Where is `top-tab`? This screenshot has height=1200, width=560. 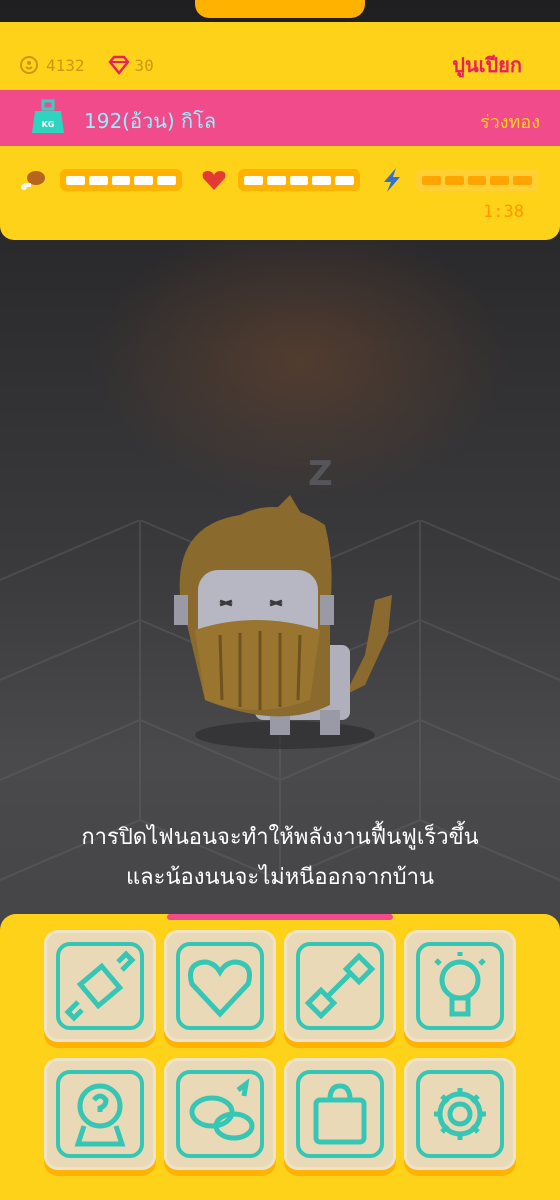 top-tab is located at coordinates (280, 9).